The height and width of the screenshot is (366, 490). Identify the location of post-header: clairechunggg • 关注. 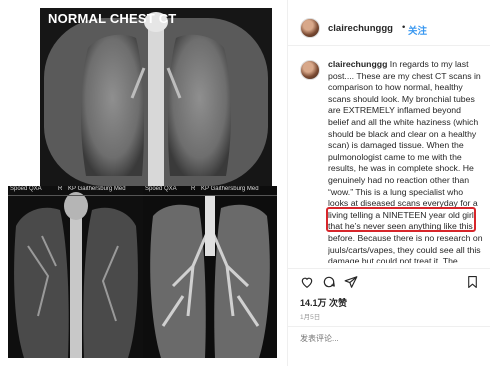
(389, 28).